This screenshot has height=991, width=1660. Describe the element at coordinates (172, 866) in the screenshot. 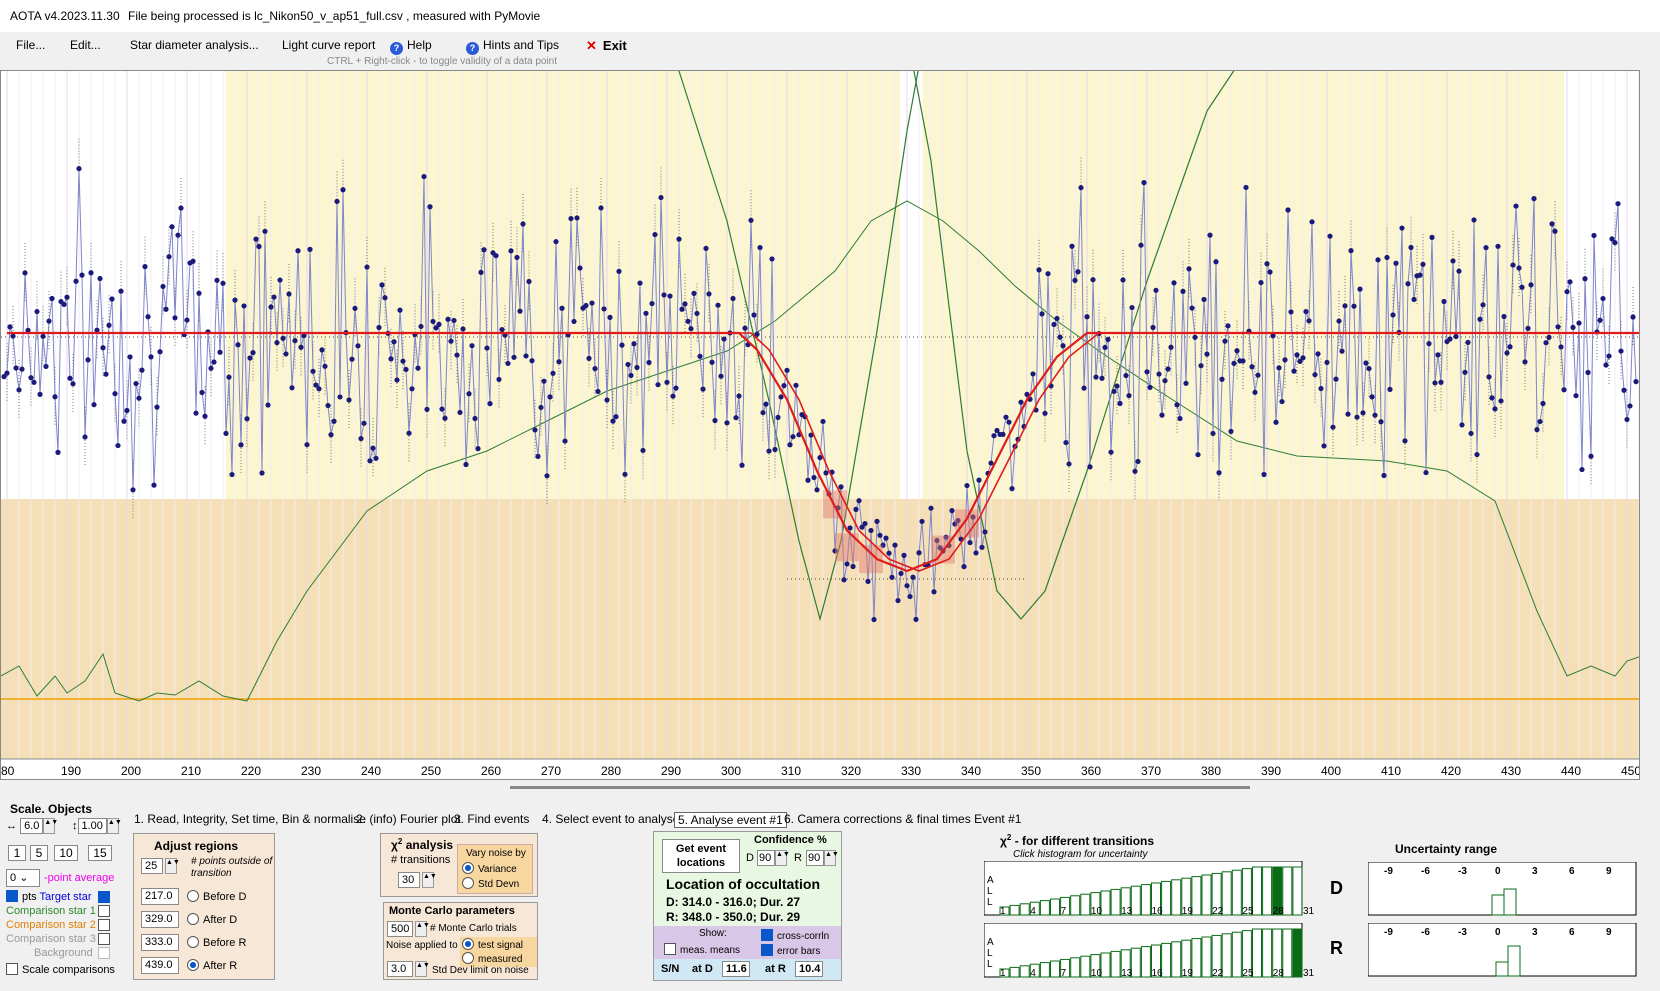

I see `points-outside-spinner: ▲▼` at that location.